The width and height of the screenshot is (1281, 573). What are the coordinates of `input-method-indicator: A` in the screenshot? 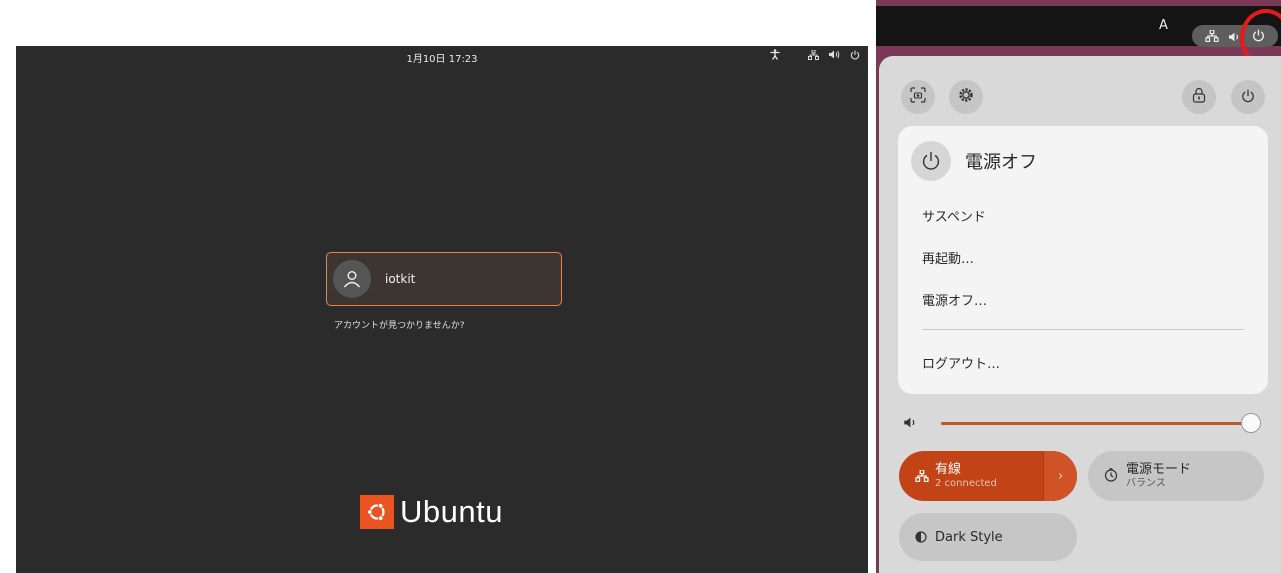 It's located at (1163, 25).